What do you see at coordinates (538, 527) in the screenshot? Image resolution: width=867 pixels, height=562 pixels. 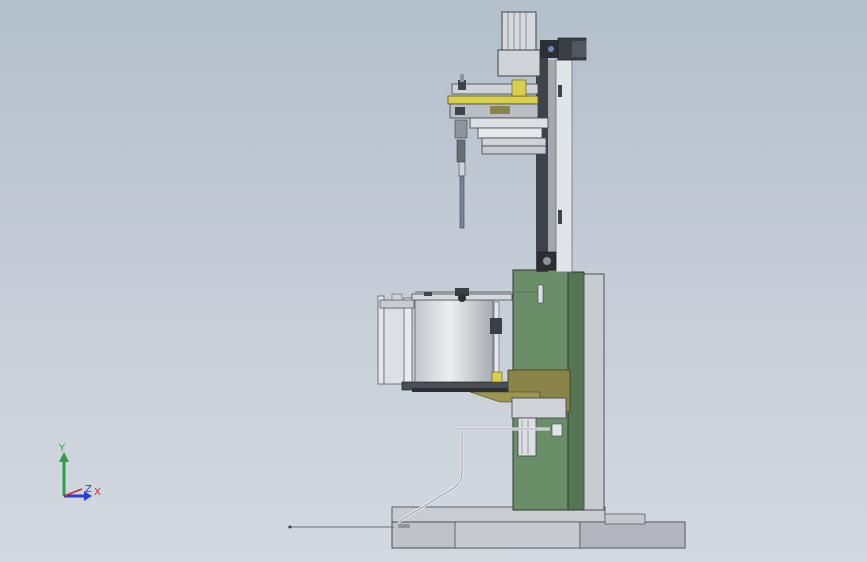 I see `base-assembly` at bounding box center [538, 527].